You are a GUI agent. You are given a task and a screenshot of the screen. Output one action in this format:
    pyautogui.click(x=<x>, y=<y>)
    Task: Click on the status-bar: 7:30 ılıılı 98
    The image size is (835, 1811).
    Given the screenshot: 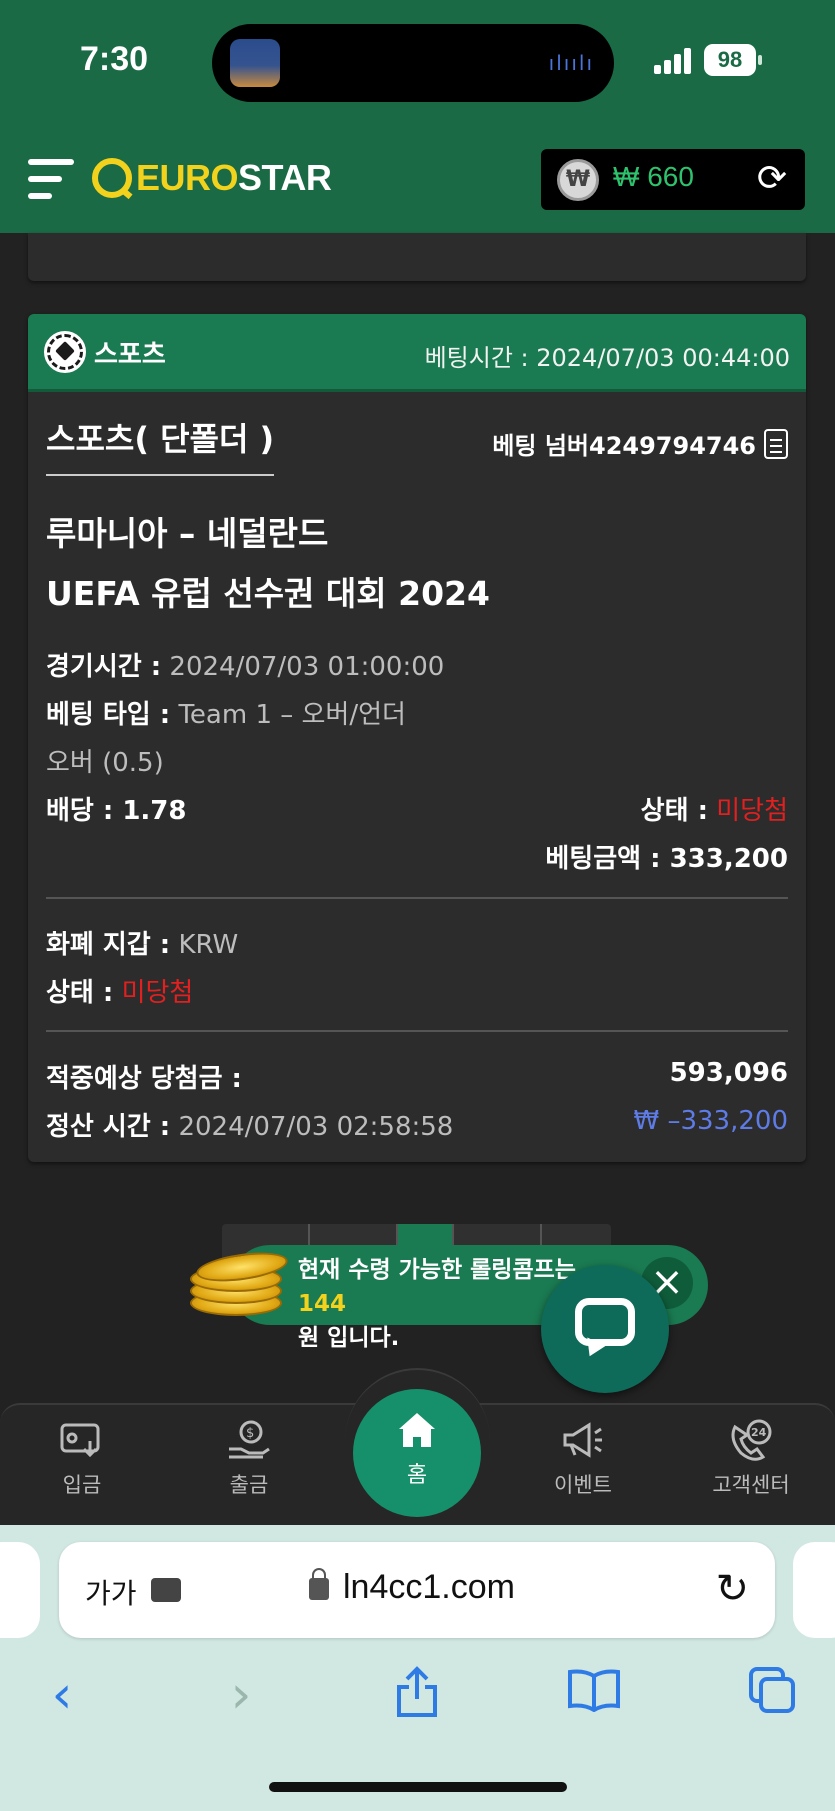 What is the action you would take?
    pyautogui.click(x=417, y=62)
    